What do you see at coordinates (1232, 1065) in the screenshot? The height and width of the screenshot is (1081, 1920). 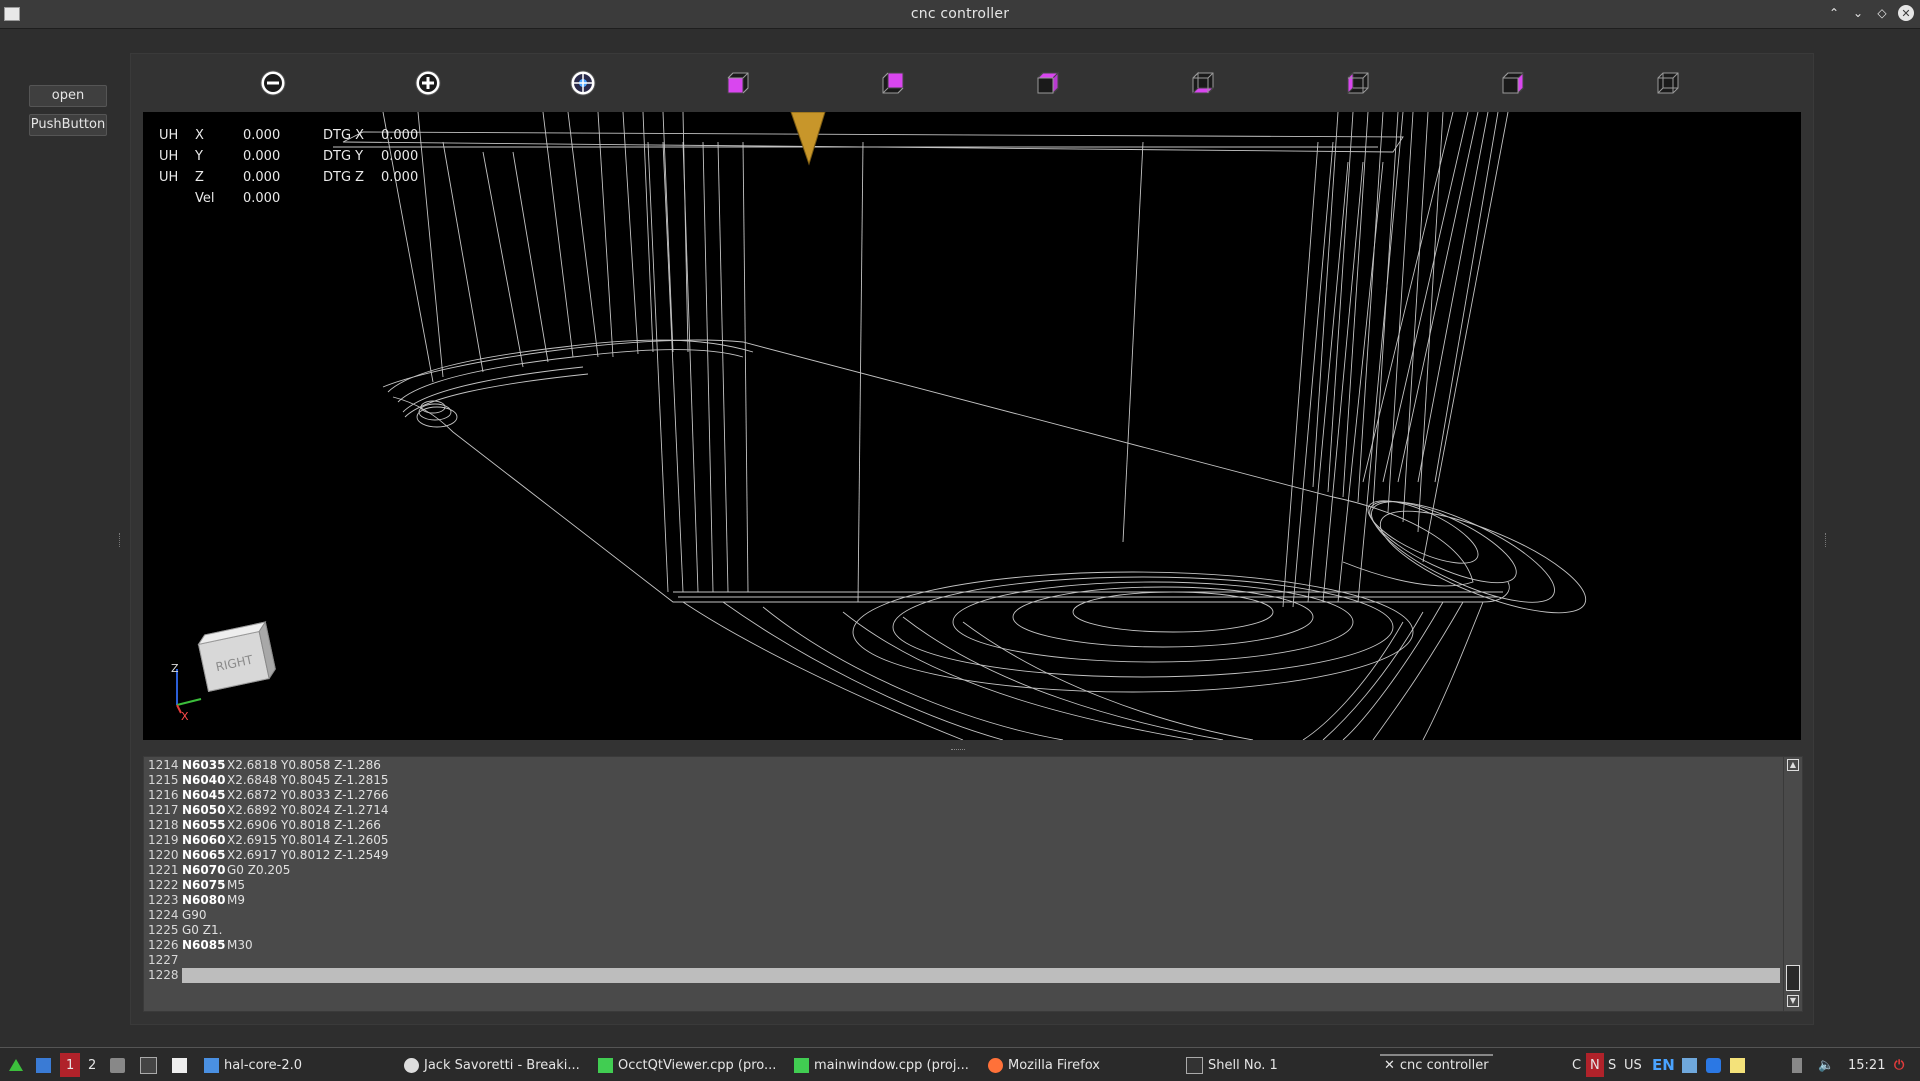 I see `task-shell: Shell No. 1` at bounding box center [1232, 1065].